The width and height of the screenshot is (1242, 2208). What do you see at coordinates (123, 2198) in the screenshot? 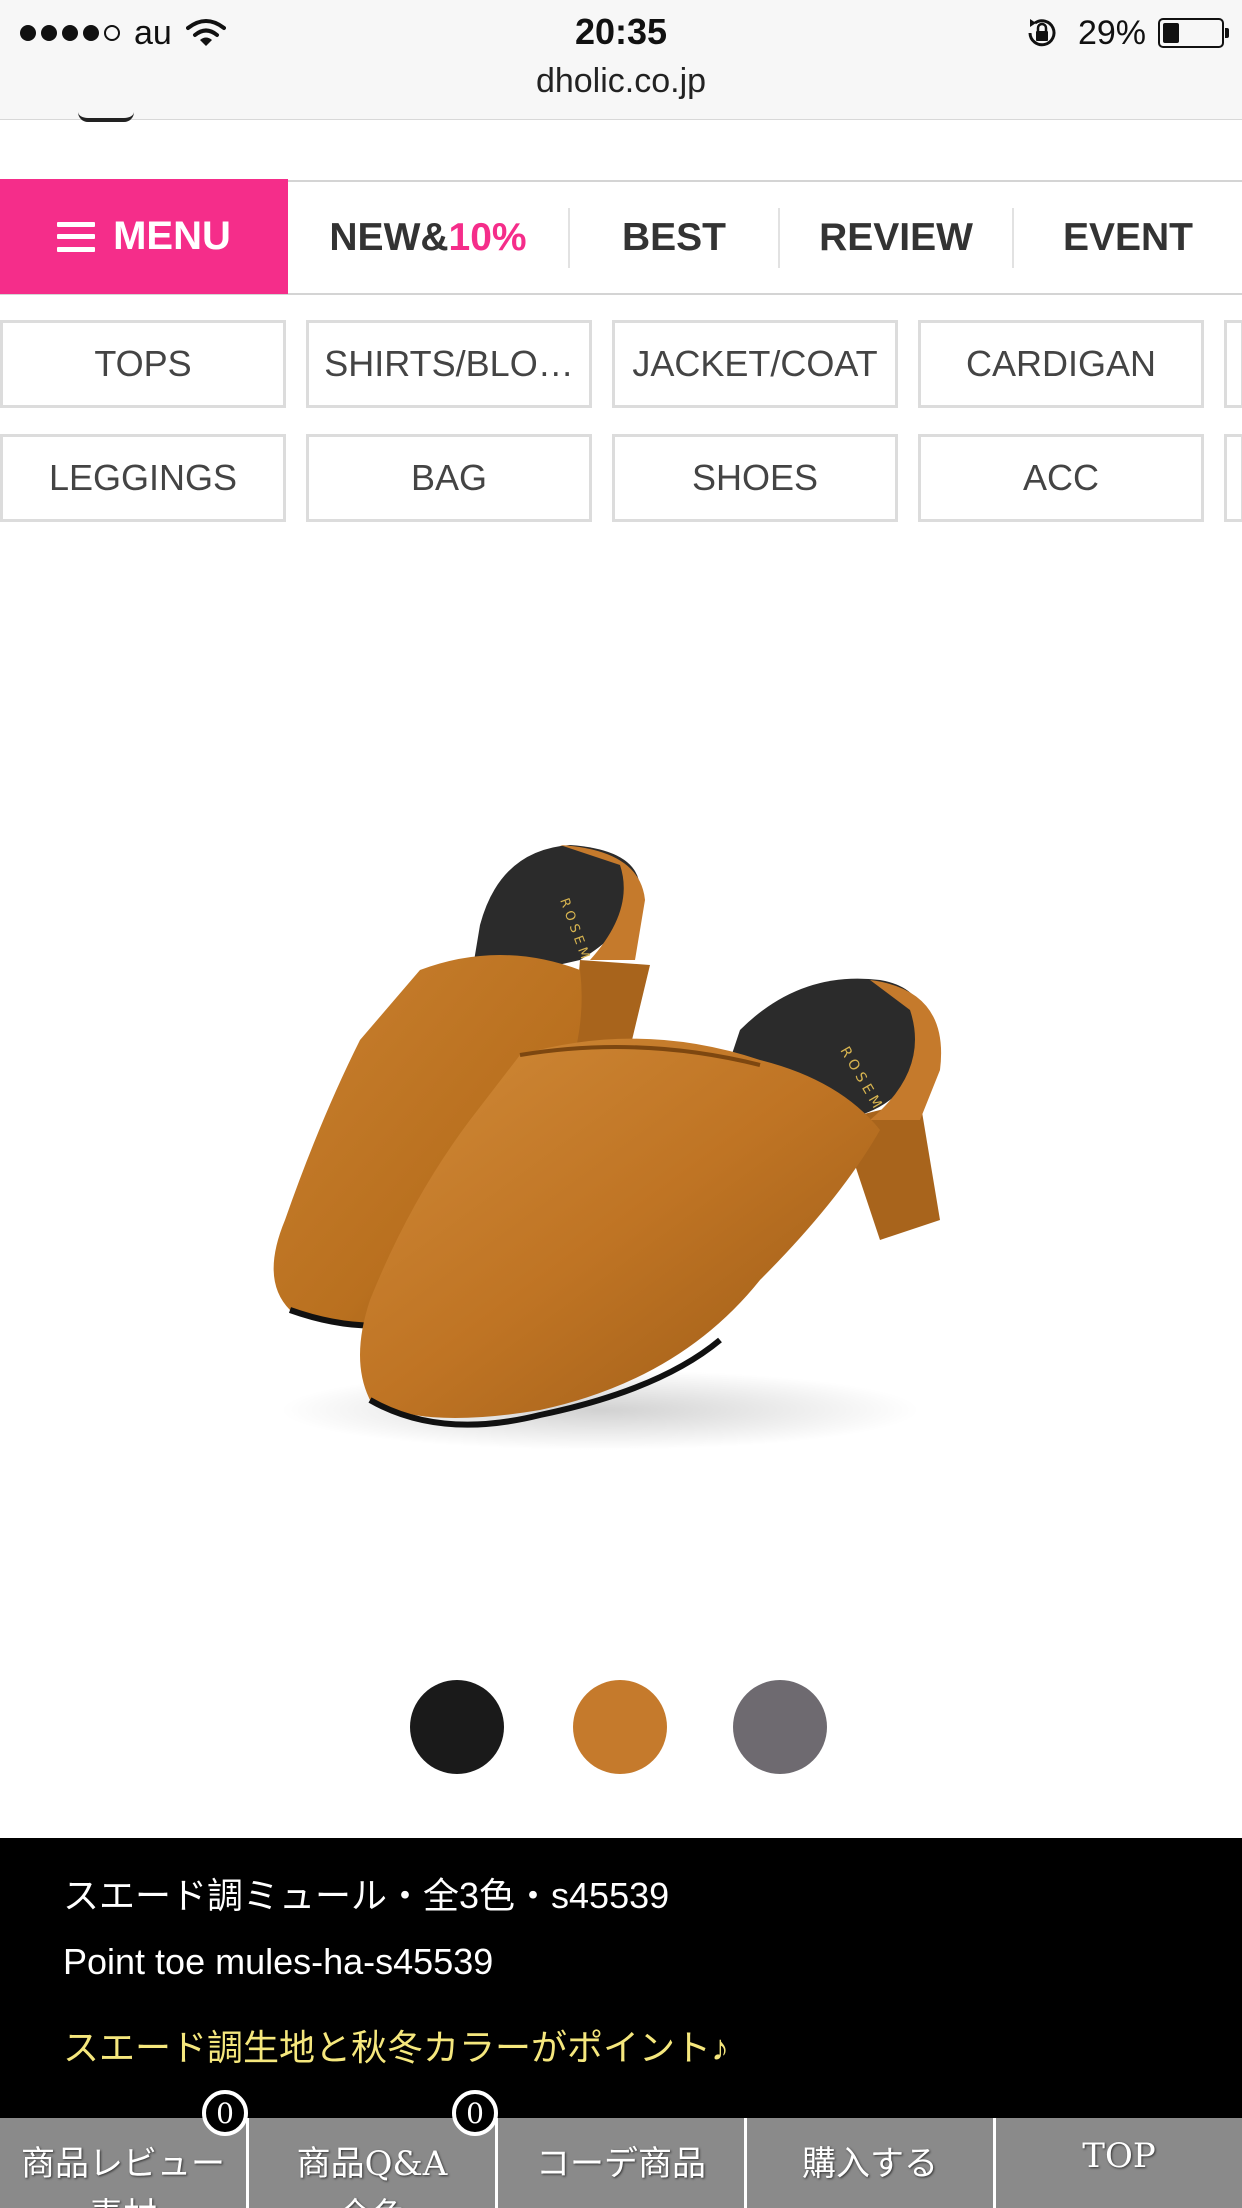
I see `review-tab-sub: 素材` at bounding box center [123, 2198].